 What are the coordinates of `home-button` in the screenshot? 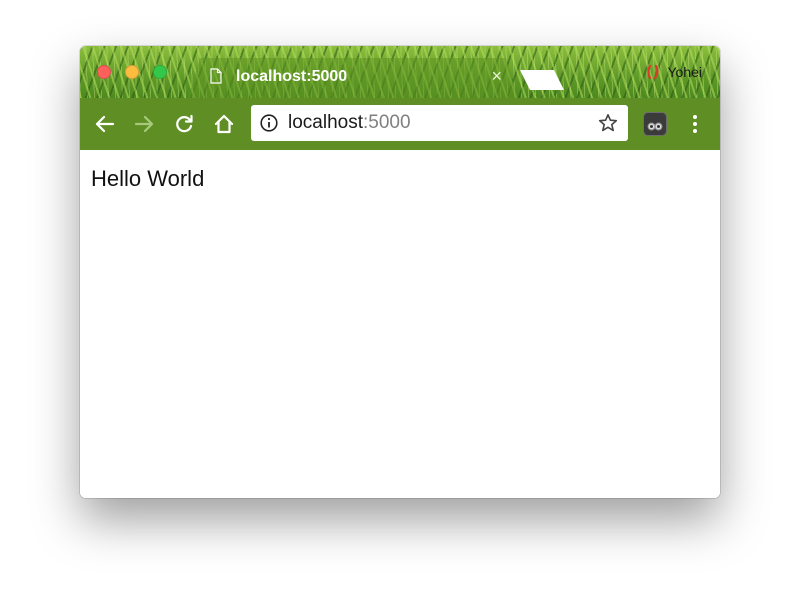 It's located at (224, 124).